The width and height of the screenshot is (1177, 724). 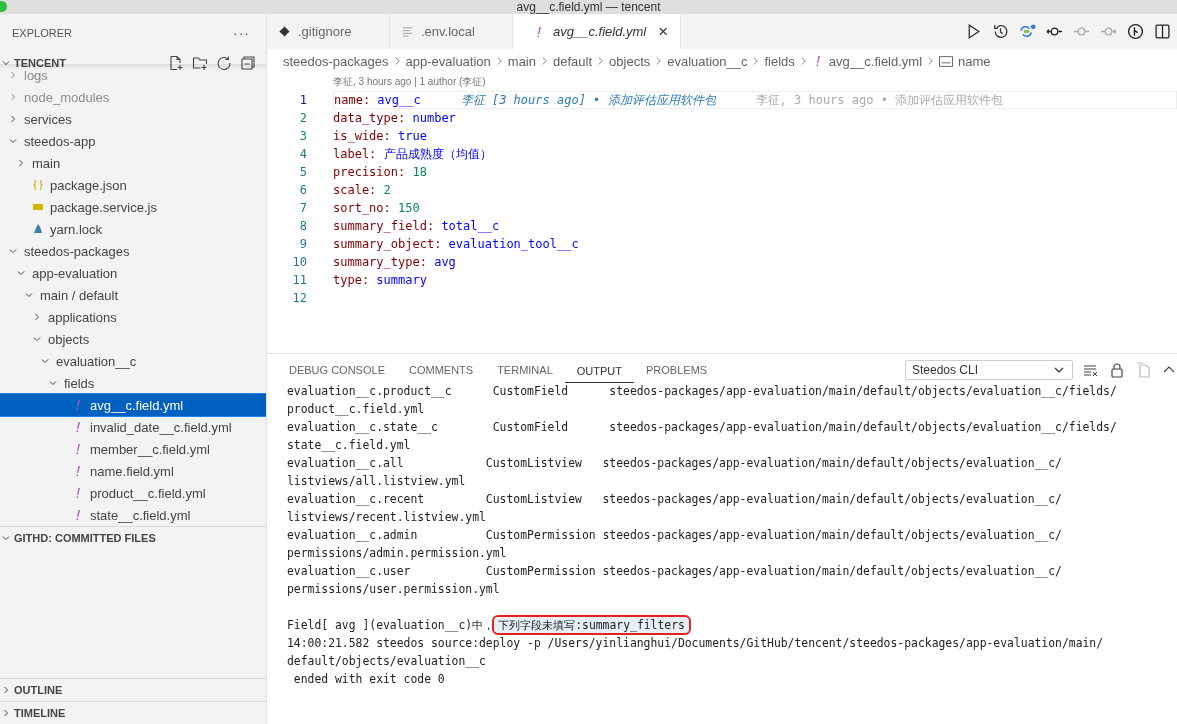 What do you see at coordinates (42, 33) in the screenshot?
I see `sidebar-title: EXPLORER` at bounding box center [42, 33].